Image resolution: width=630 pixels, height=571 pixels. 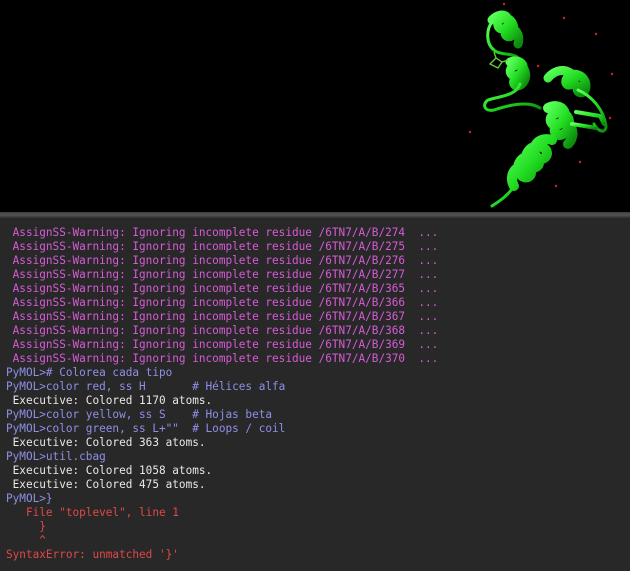 What do you see at coordinates (92, 554) in the screenshot?
I see `console-line-err: SyntaxError: unmatched '}'` at bounding box center [92, 554].